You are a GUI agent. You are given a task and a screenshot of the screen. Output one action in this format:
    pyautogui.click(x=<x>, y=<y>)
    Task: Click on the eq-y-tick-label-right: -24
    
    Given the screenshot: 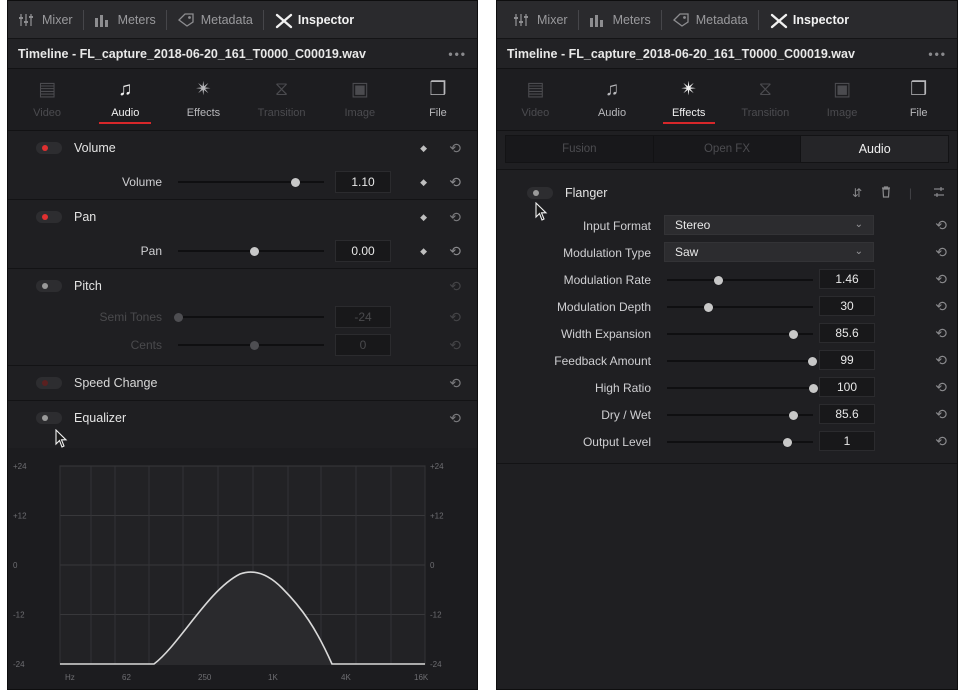 What is the action you would take?
    pyautogui.click(x=436, y=664)
    